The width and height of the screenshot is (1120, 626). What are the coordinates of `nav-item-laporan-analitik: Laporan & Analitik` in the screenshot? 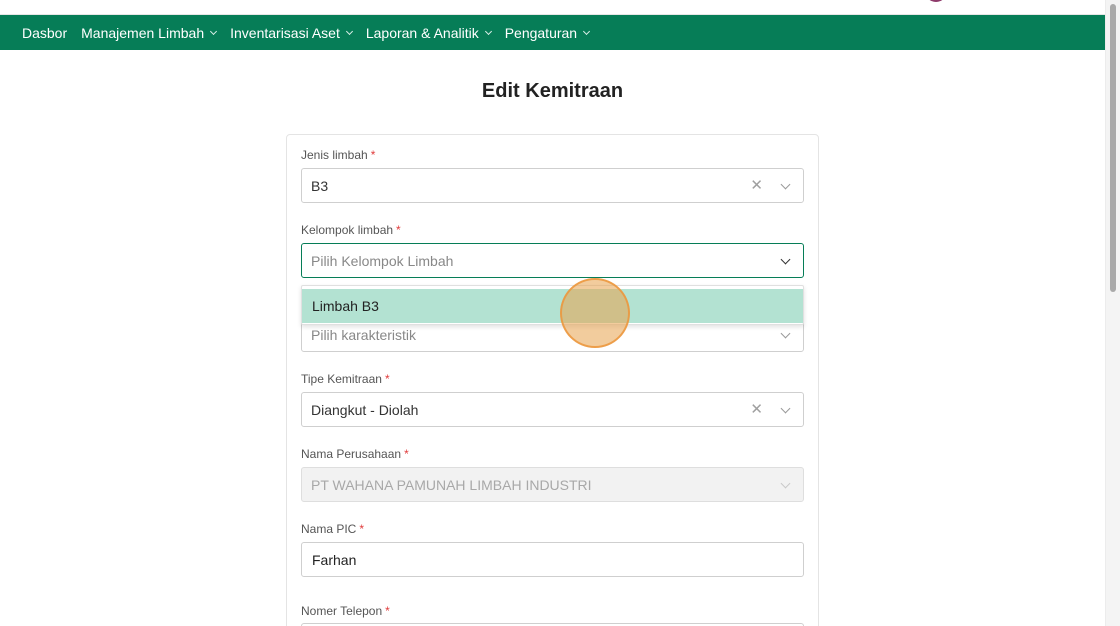 It's located at (428, 32).